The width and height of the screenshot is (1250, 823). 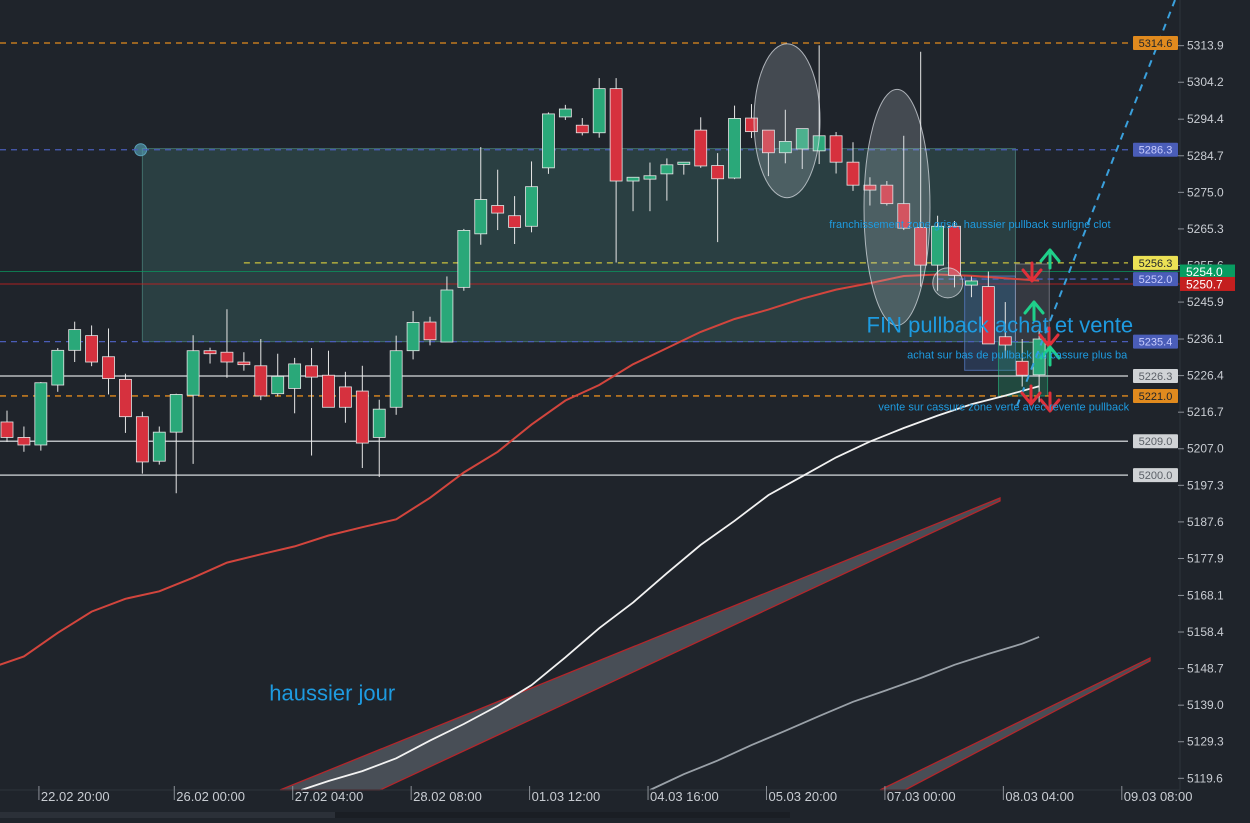 I want to click on x-tick-label: 22.02 20:00, so click(x=75, y=796).